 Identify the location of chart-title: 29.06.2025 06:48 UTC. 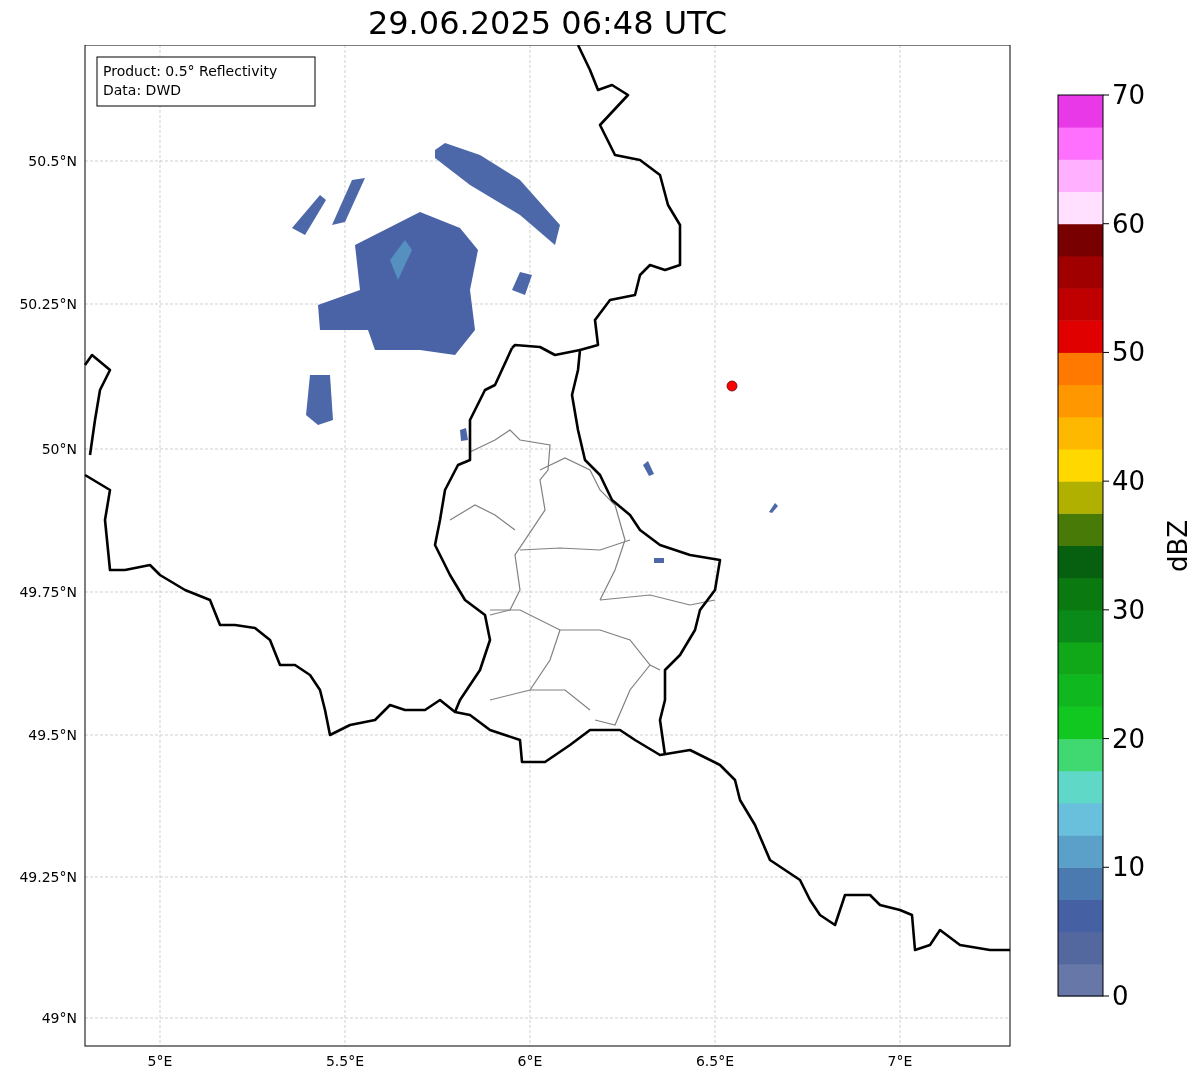
(547, 22).